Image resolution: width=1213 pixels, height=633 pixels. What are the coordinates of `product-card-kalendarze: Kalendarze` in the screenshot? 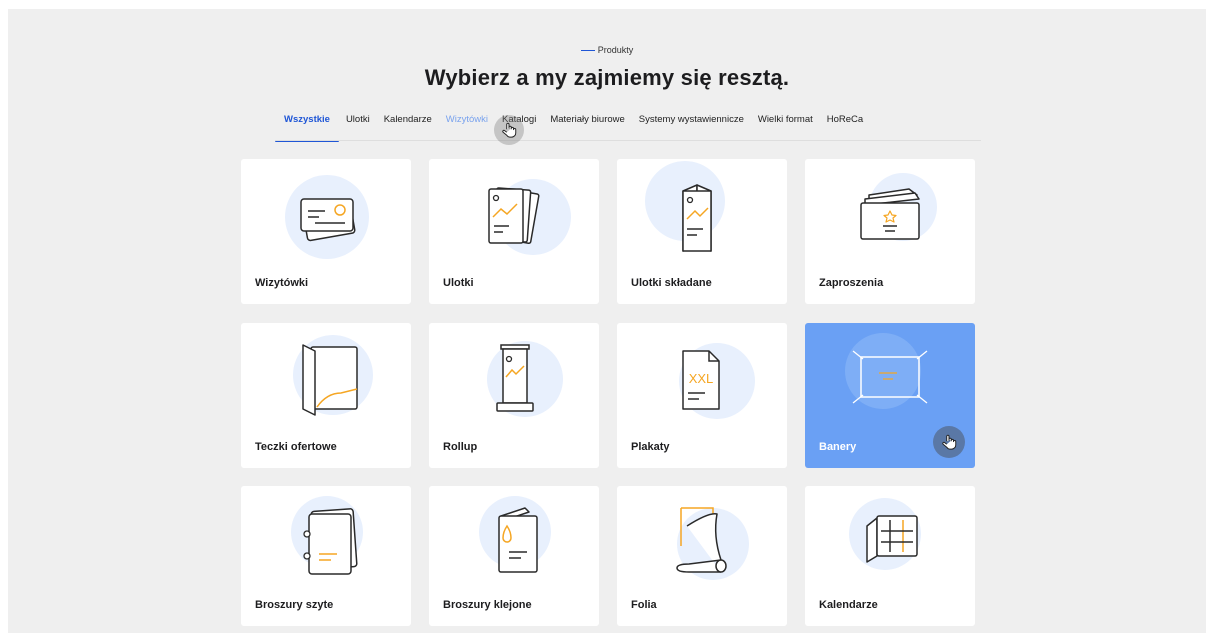 It's located at (890, 556).